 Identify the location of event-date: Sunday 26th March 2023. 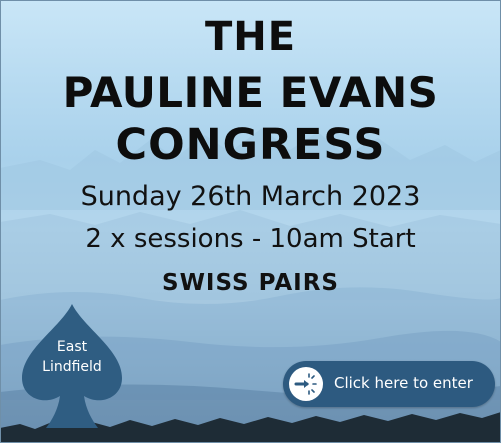
(250, 196).